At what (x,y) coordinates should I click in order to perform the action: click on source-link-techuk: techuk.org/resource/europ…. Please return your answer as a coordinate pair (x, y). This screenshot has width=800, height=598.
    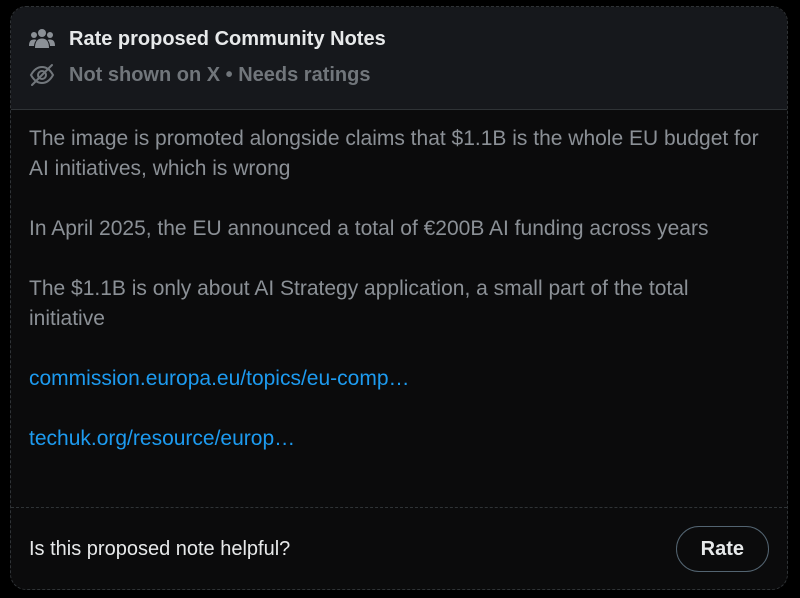
    Looking at the image, I should click on (399, 439).